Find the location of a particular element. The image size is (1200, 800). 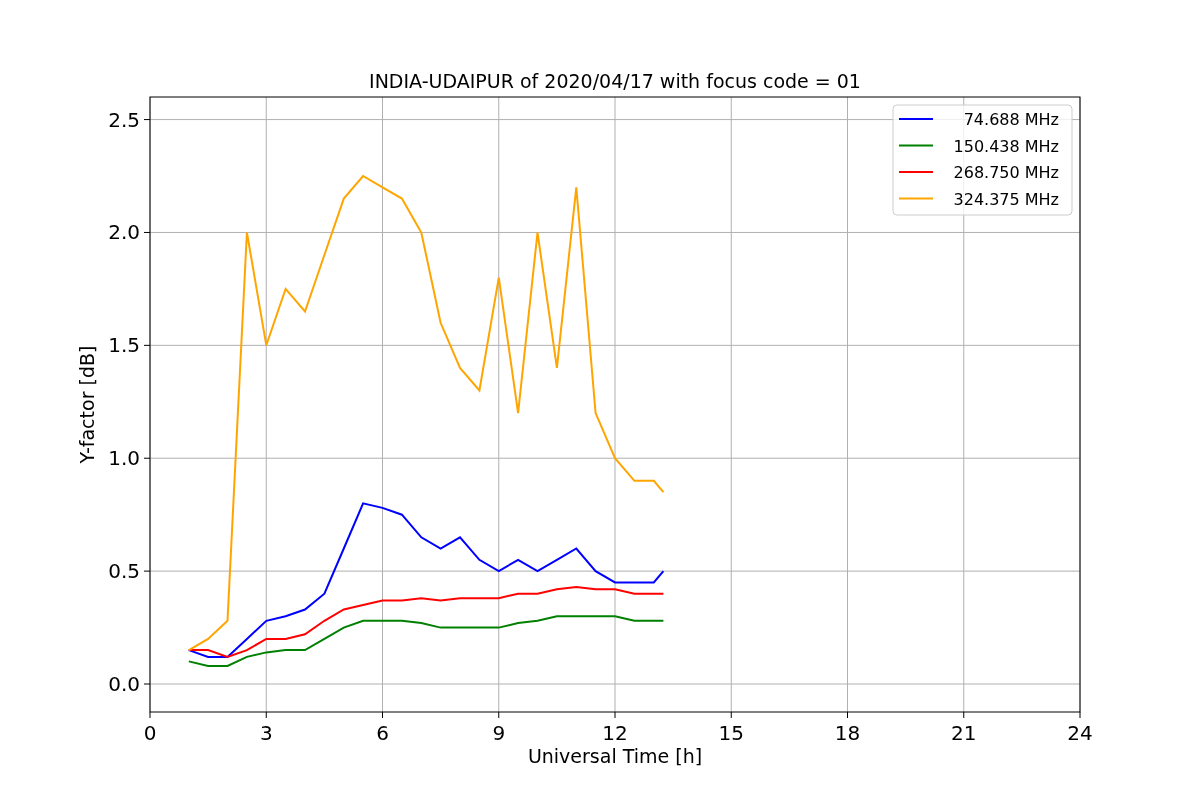

legend-label: 74.688 MHz is located at coordinates (1011, 119).